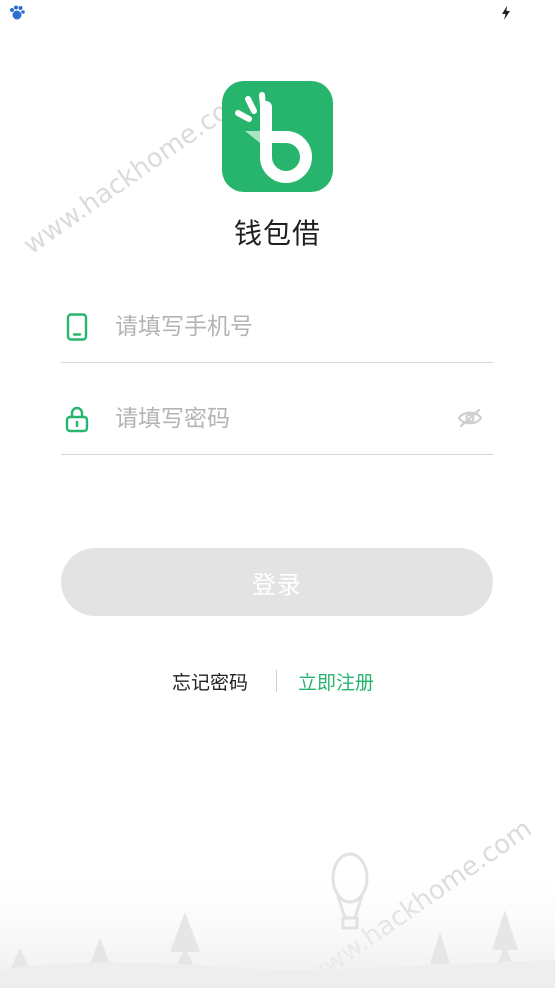 The width and height of the screenshot is (555, 988). I want to click on app-logo, so click(277, 136).